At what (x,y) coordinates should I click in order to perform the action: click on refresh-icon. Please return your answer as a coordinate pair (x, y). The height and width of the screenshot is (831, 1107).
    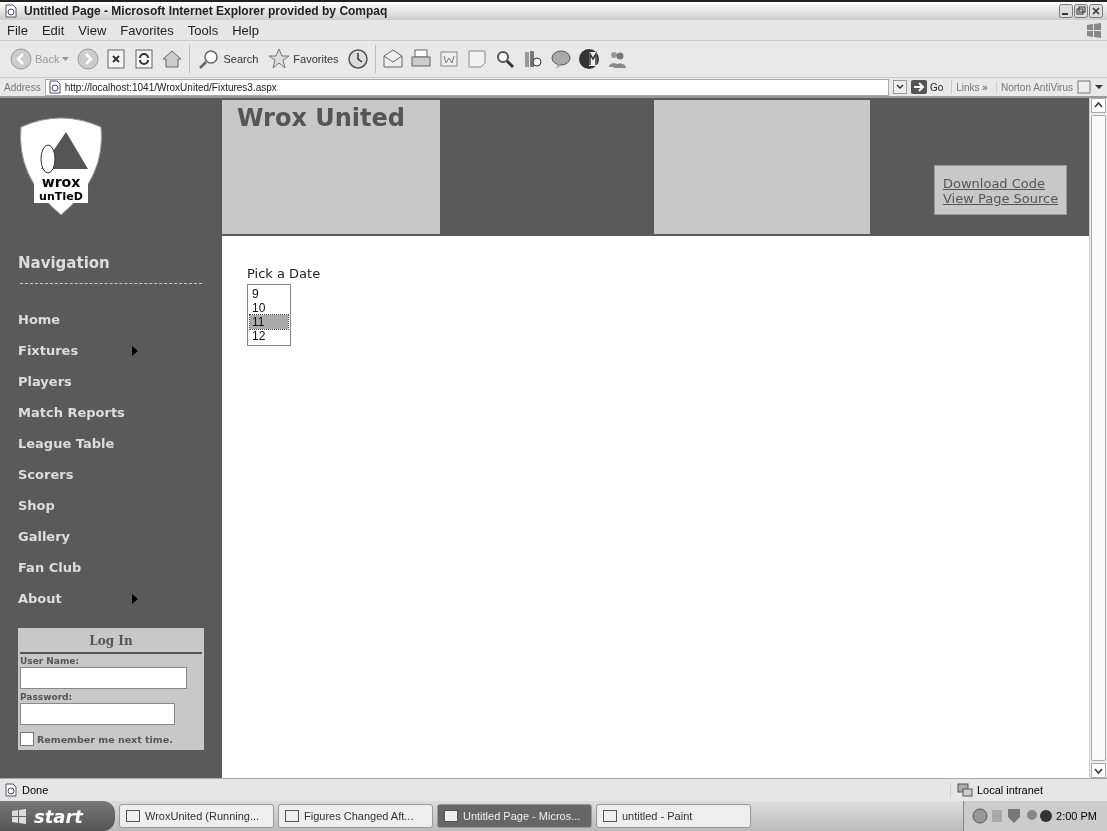
    Looking at the image, I should click on (144, 59).